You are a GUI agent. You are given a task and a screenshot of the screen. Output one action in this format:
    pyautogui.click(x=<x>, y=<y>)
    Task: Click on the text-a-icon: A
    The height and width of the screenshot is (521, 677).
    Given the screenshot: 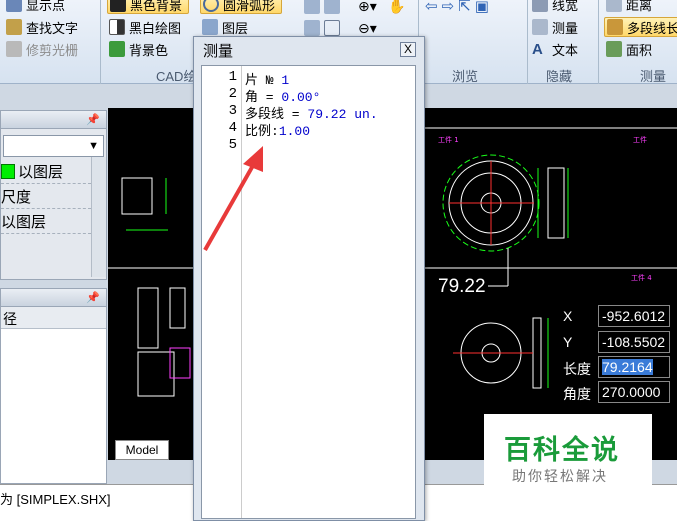 What is the action you would take?
    pyautogui.click(x=537, y=49)
    